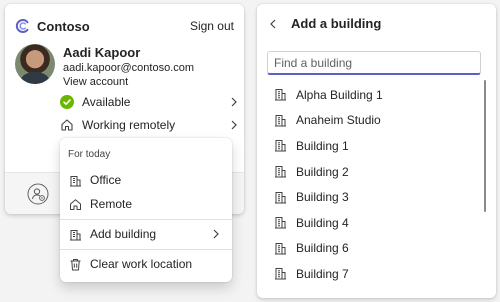 The height and width of the screenshot is (302, 500). What do you see at coordinates (322, 171) in the screenshot?
I see `building-name: Building 2` at bounding box center [322, 171].